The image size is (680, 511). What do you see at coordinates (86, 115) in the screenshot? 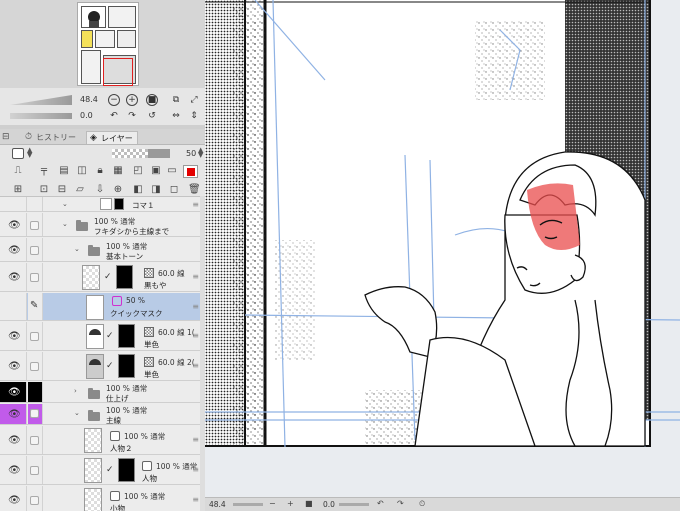
I see `rotation-value: 0.0` at bounding box center [86, 115].